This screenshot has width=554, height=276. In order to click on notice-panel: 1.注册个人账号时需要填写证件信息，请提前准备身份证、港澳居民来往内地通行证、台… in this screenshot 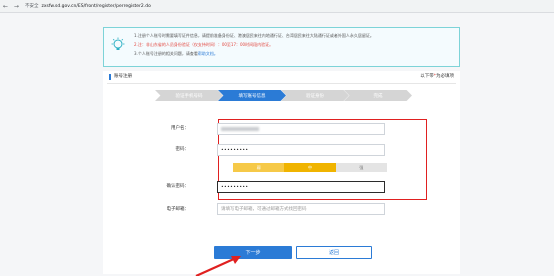, I will do `click(281, 47)`.